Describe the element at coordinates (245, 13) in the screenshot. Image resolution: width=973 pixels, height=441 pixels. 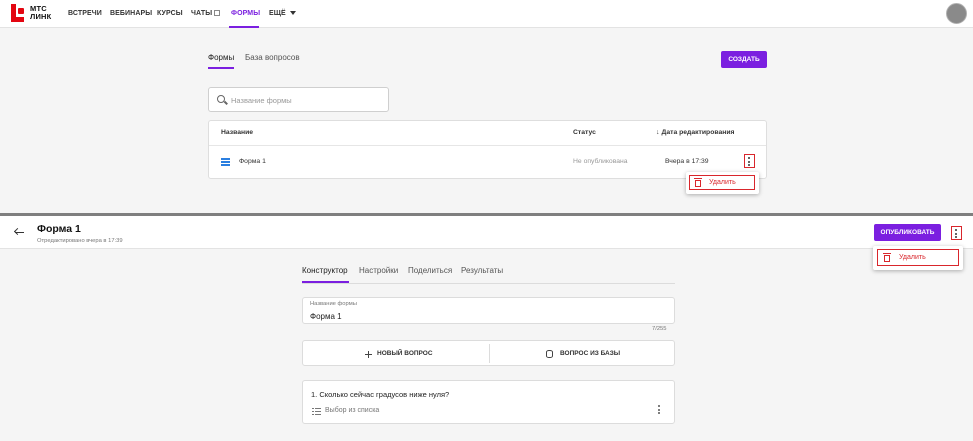
I see `nav-item-forms: ФОРМЫ` at that location.